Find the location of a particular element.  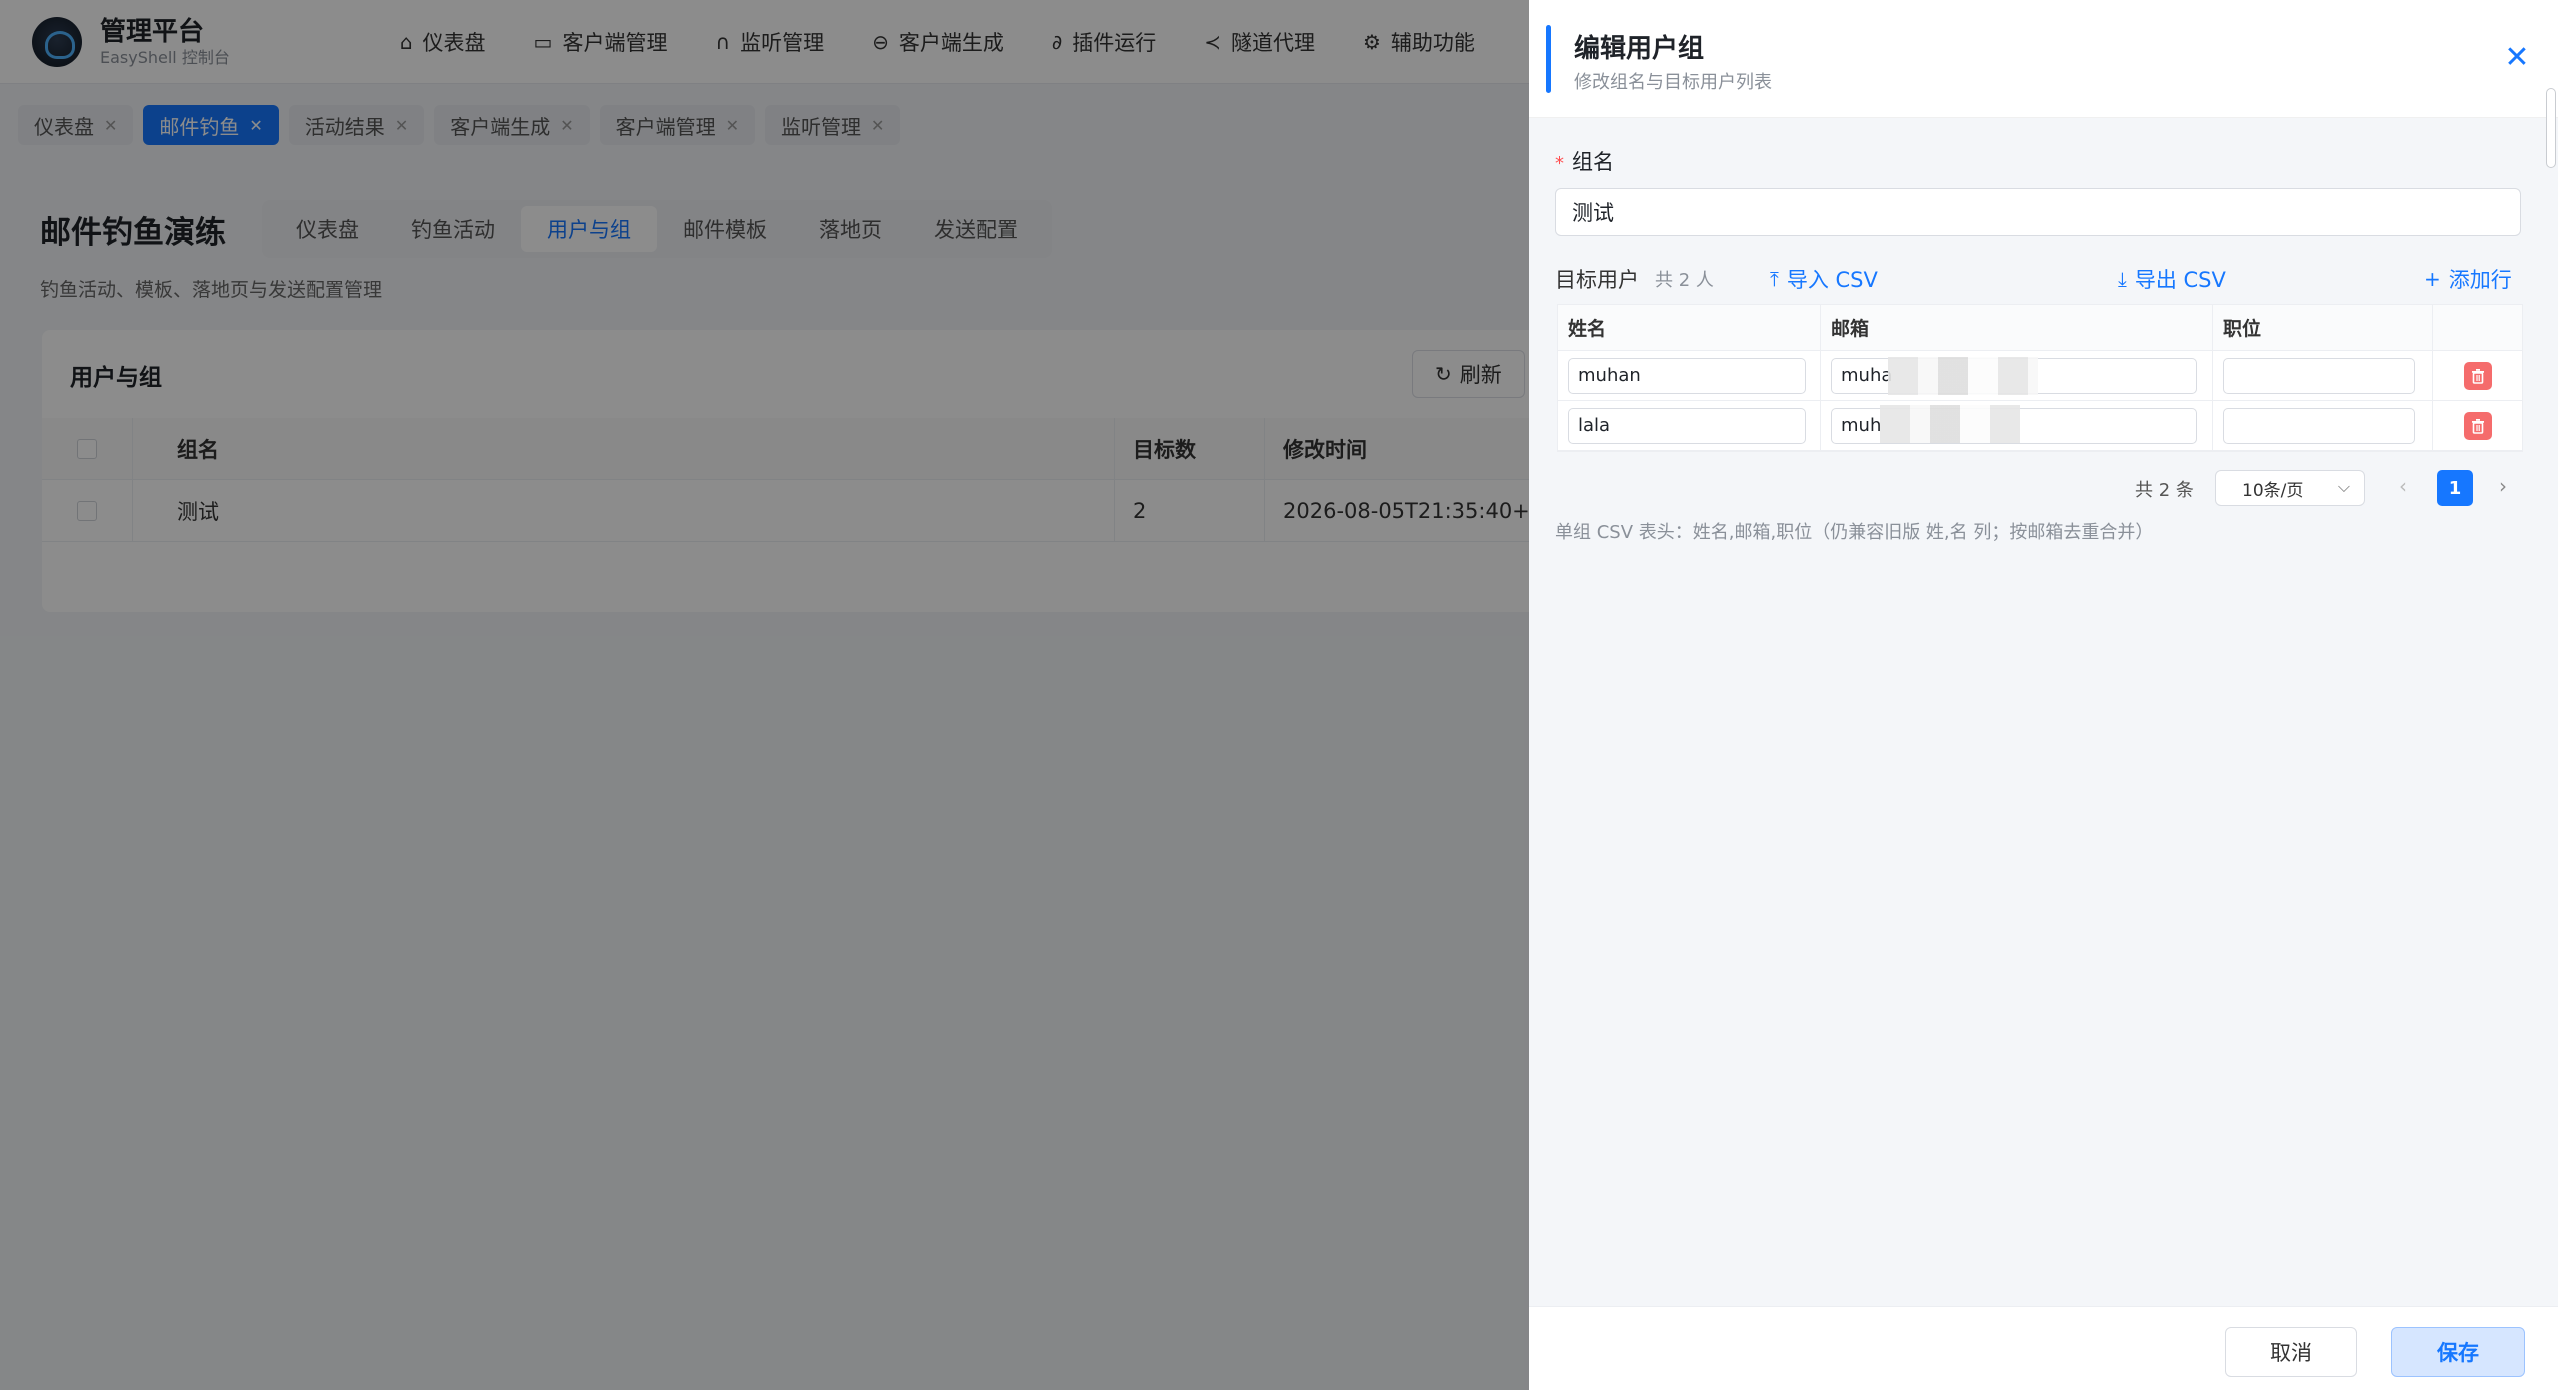

target-users-table: 姓名 邮箱 职位 is located at coordinates (2040, 378).